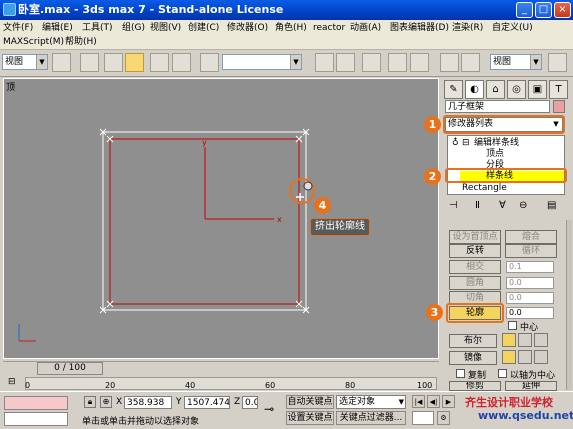 The image size is (573, 429). Describe the element at coordinates (525, 357) in the screenshot. I see `mirror-v-icon` at that location.